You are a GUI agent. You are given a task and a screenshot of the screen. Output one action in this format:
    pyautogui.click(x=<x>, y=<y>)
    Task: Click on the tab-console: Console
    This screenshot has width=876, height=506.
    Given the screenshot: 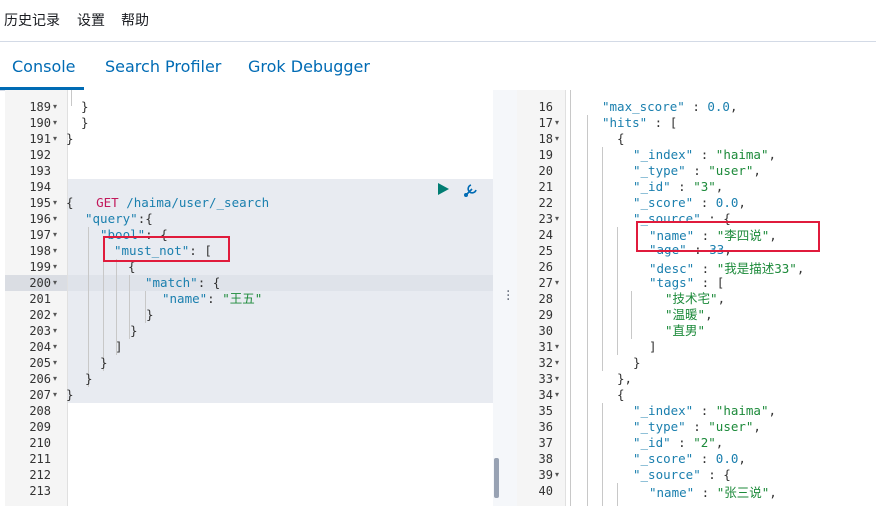 What is the action you would take?
    pyautogui.click(x=44, y=66)
    